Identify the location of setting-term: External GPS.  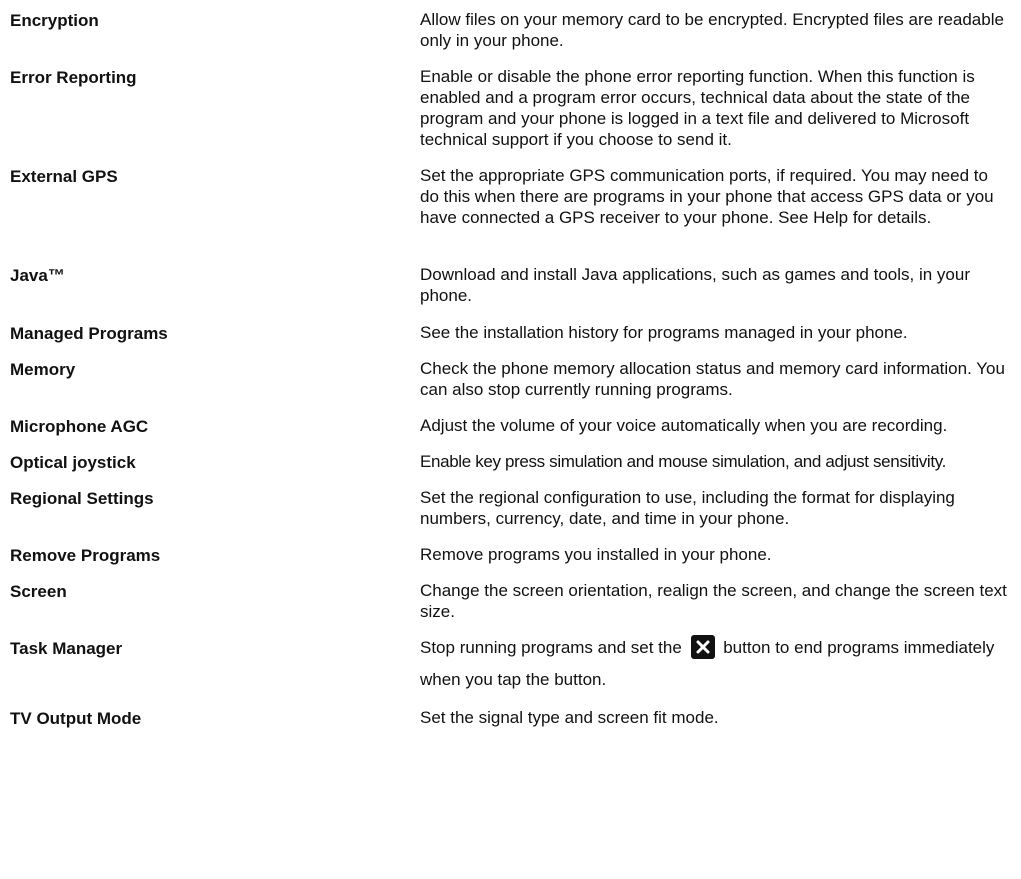
(64, 176).